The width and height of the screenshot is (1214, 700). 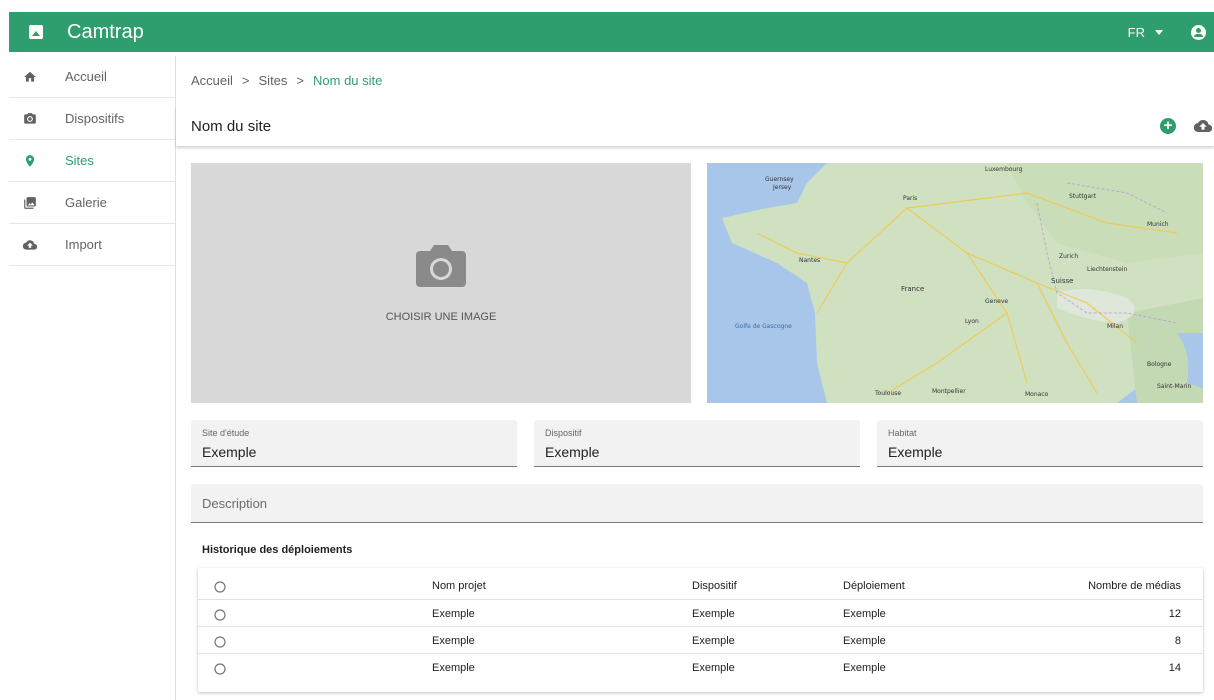 I want to click on language-selector: FR, so click(x=1145, y=32).